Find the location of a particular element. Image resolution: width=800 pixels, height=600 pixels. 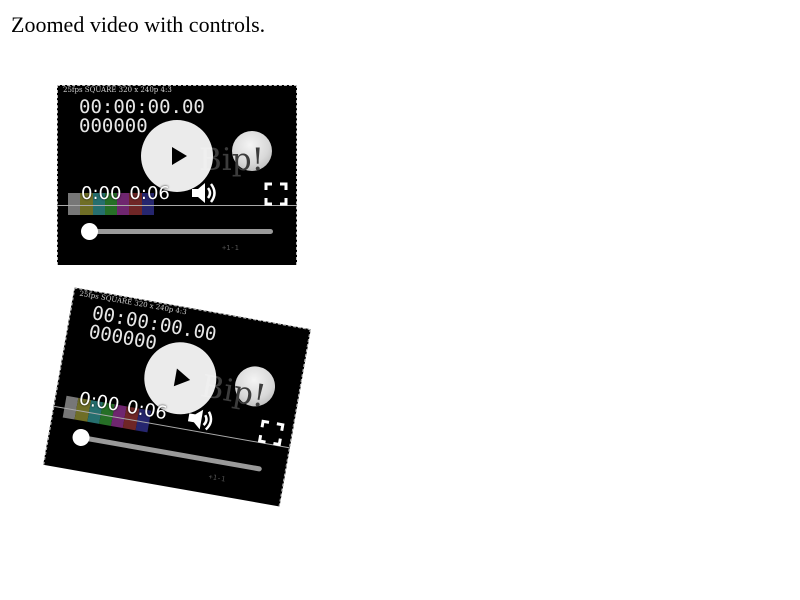

time-display: 0:00 0:06 is located at coordinates (125, 193).